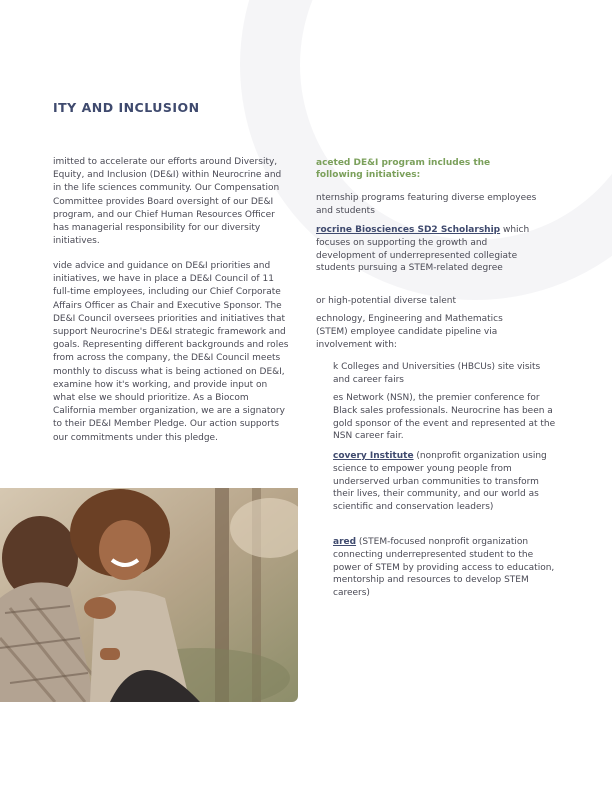 The height and width of the screenshot is (792, 612). What do you see at coordinates (386, 301) in the screenshot?
I see `initiative-text: or high-potential diverse talent` at bounding box center [386, 301].